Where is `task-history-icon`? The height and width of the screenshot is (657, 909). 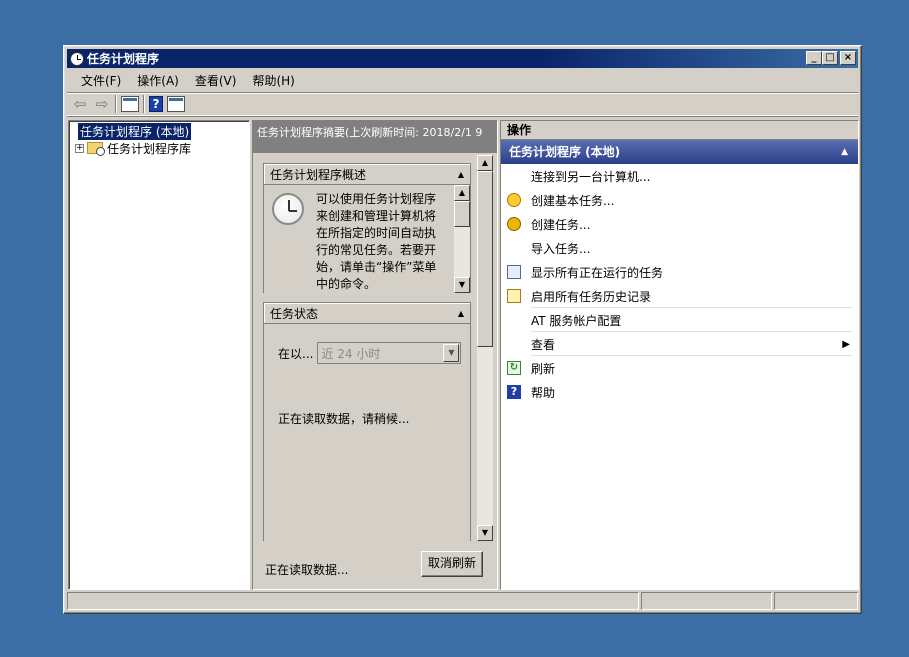
task-history-icon is located at coordinates (514, 296).